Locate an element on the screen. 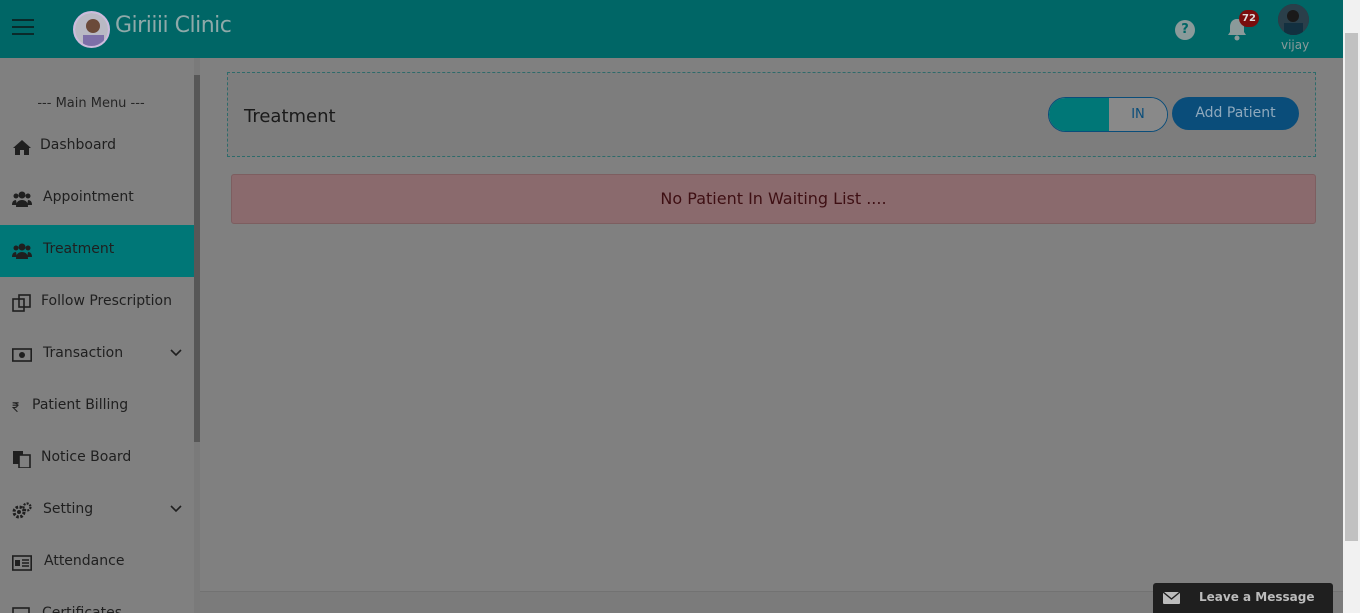  main-menu-heading: --- Main Menu --- is located at coordinates (91, 103).